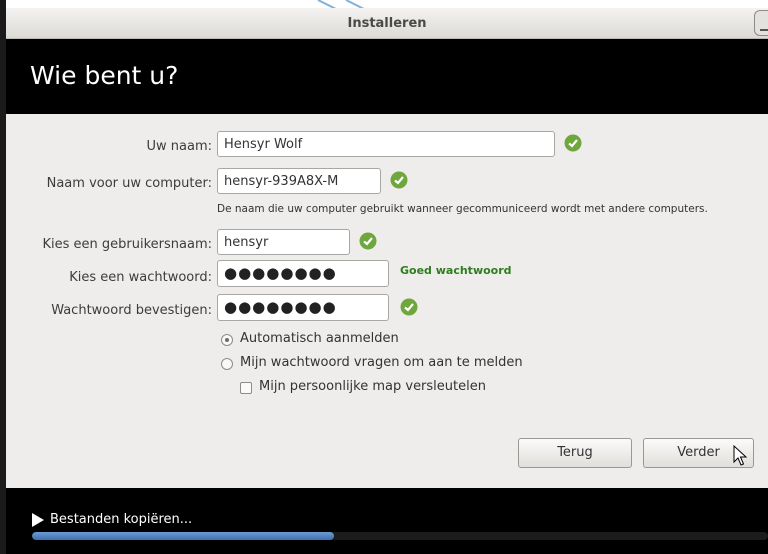  I want to click on window-title: Installeren, so click(387, 23).